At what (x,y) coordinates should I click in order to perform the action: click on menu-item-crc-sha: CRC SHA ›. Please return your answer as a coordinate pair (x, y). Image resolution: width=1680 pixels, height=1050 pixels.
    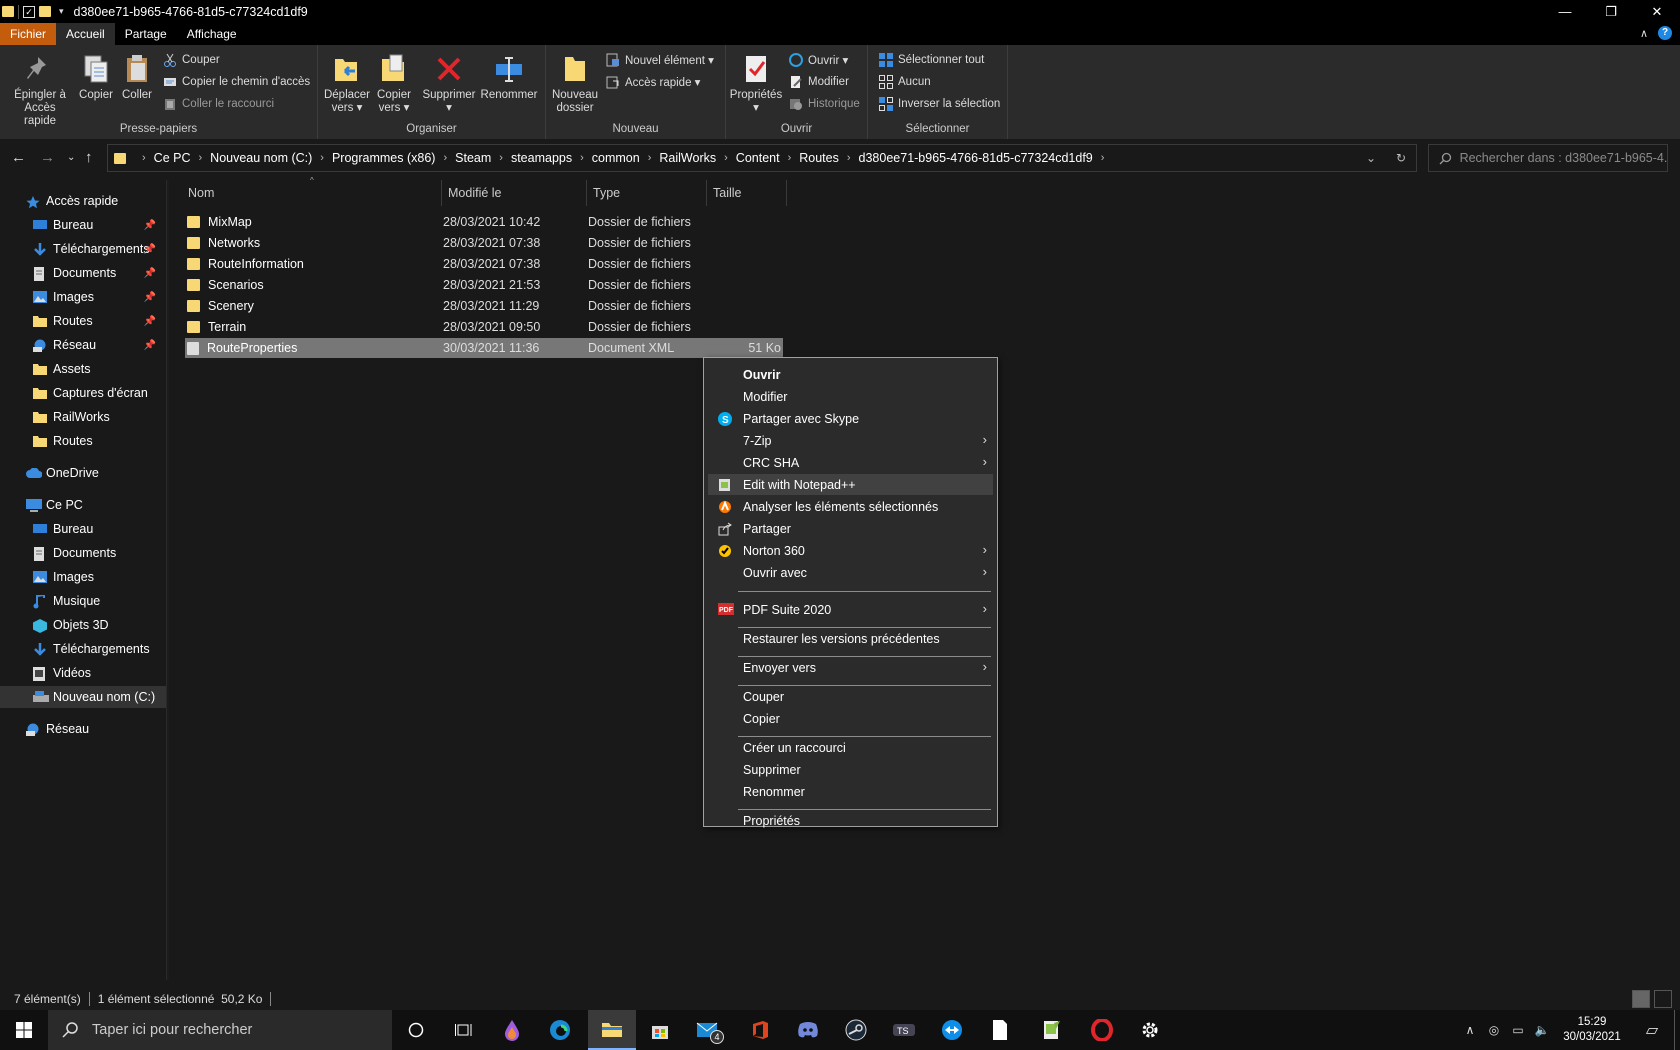
    Looking at the image, I should click on (850, 462).